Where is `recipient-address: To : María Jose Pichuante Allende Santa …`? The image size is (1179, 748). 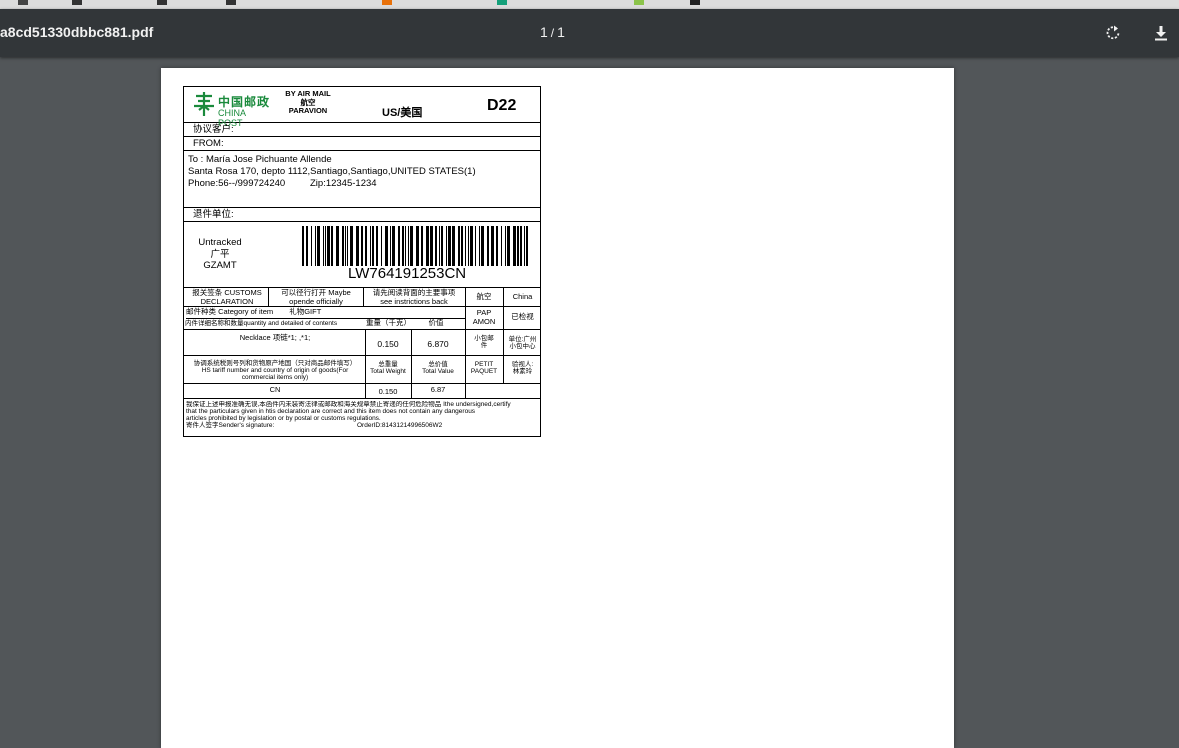 recipient-address: To : María Jose Pichuante Allende Santa … is located at coordinates (362, 179).